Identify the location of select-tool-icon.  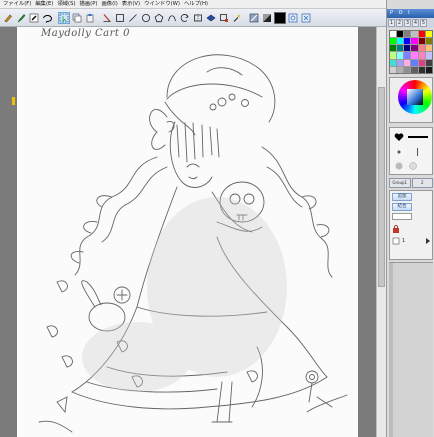
(64, 17).